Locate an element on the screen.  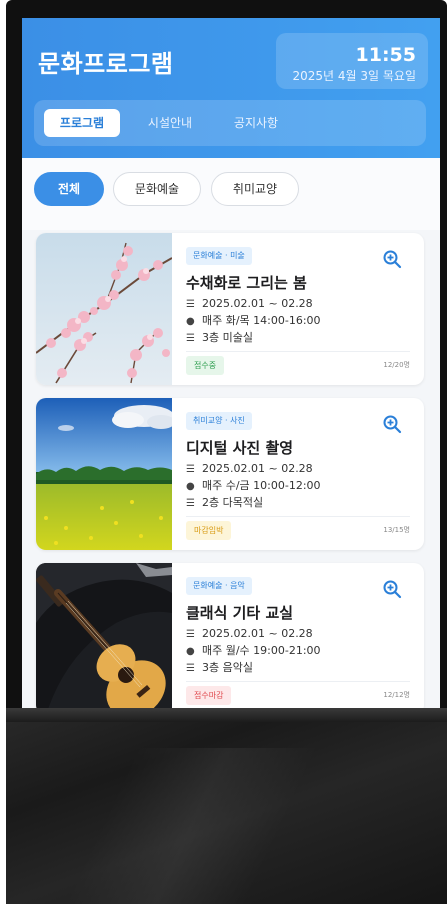
clock-time: 11:55 is located at coordinates (385, 55).